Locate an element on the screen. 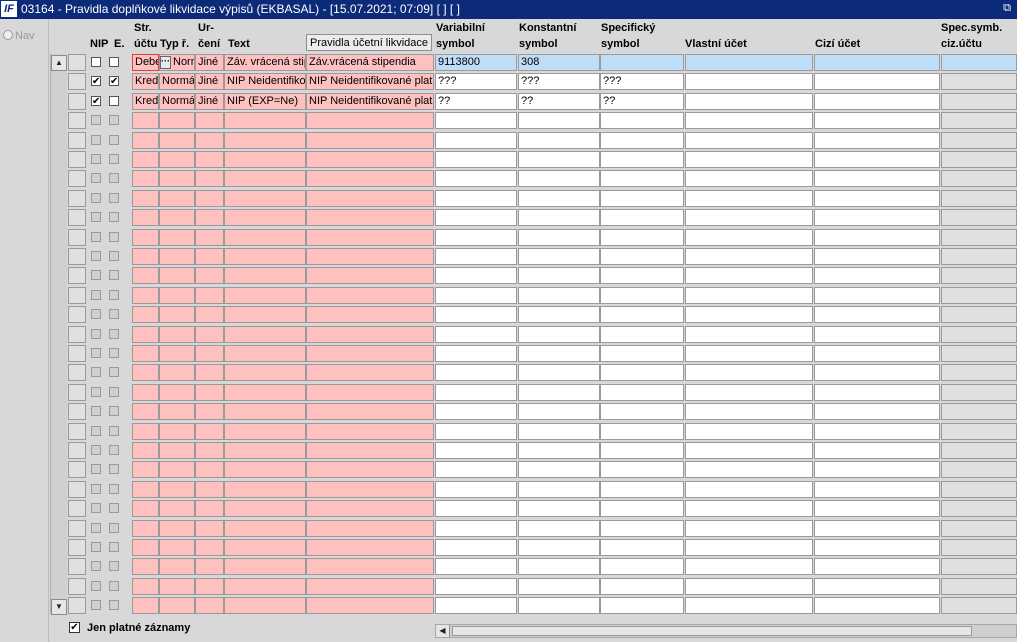 This screenshot has height=642, width=1017. cell-specificky: ?? is located at coordinates (642, 101).